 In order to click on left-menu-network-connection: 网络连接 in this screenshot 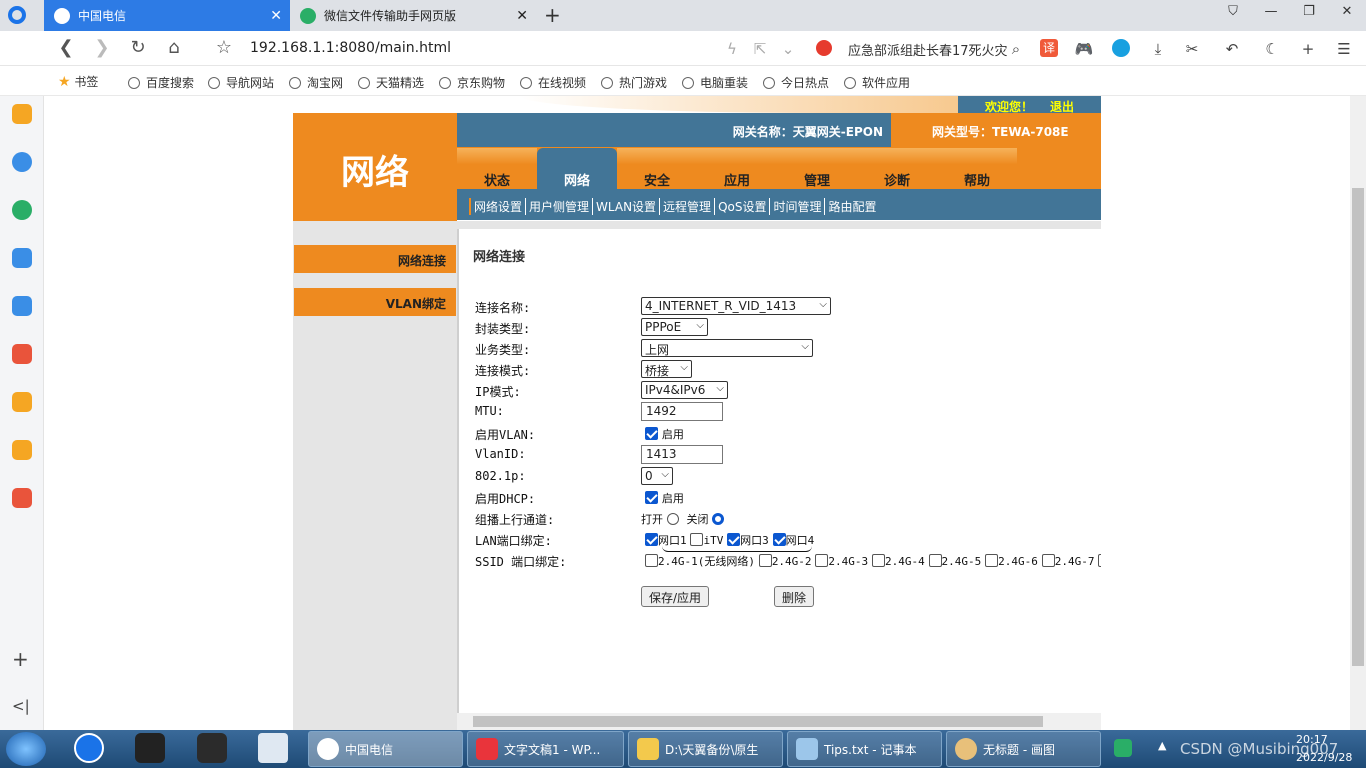, I will do `click(375, 259)`.